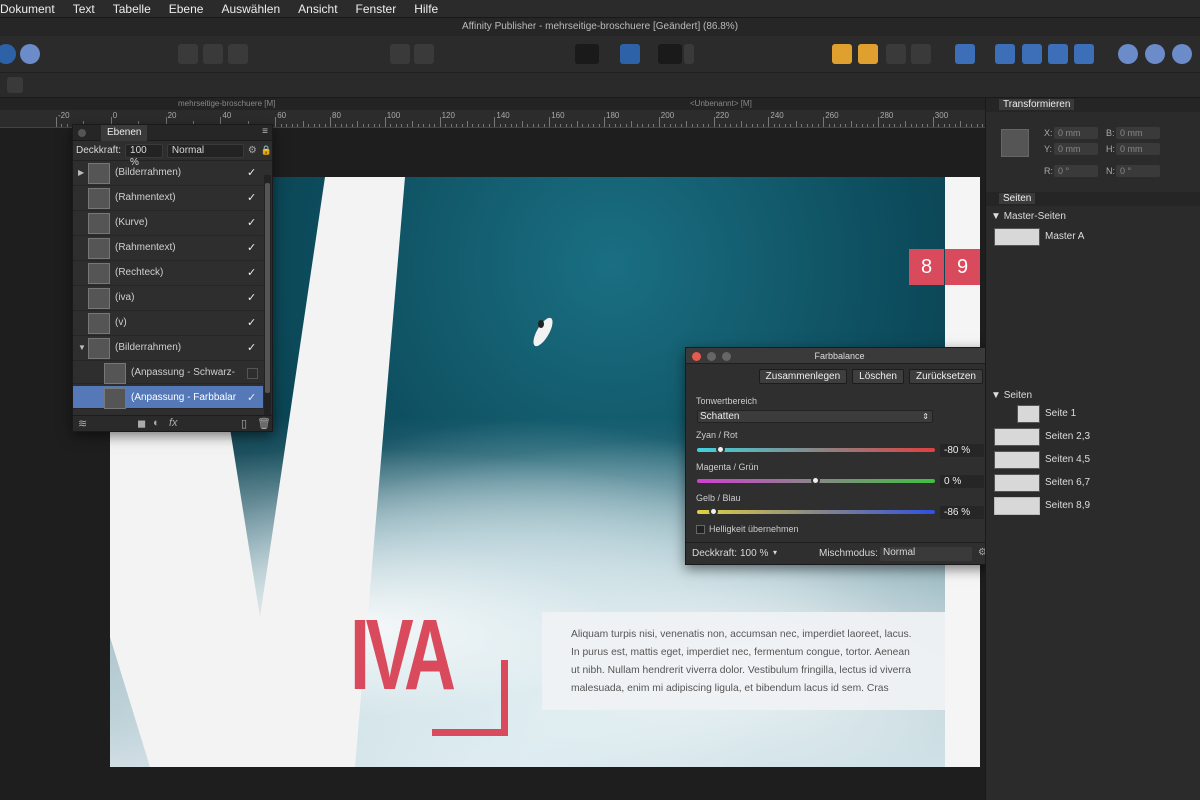 This screenshot has height=800, width=1200. What do you see at coordinates (426, 9) in the screenshot?
I see `menu-hilfe: Hilfe` at bounding box center [426, 9].